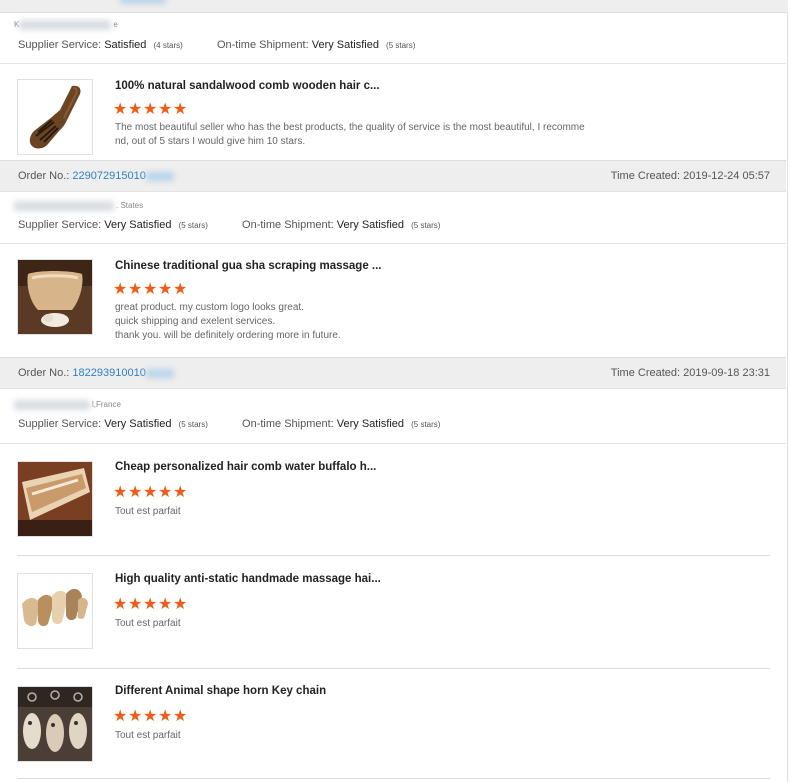 Image resolution: width=790 pixels, height=782 pixels. I want to click on order-number-row: Order No.: 229072915010, so click(96, 176).